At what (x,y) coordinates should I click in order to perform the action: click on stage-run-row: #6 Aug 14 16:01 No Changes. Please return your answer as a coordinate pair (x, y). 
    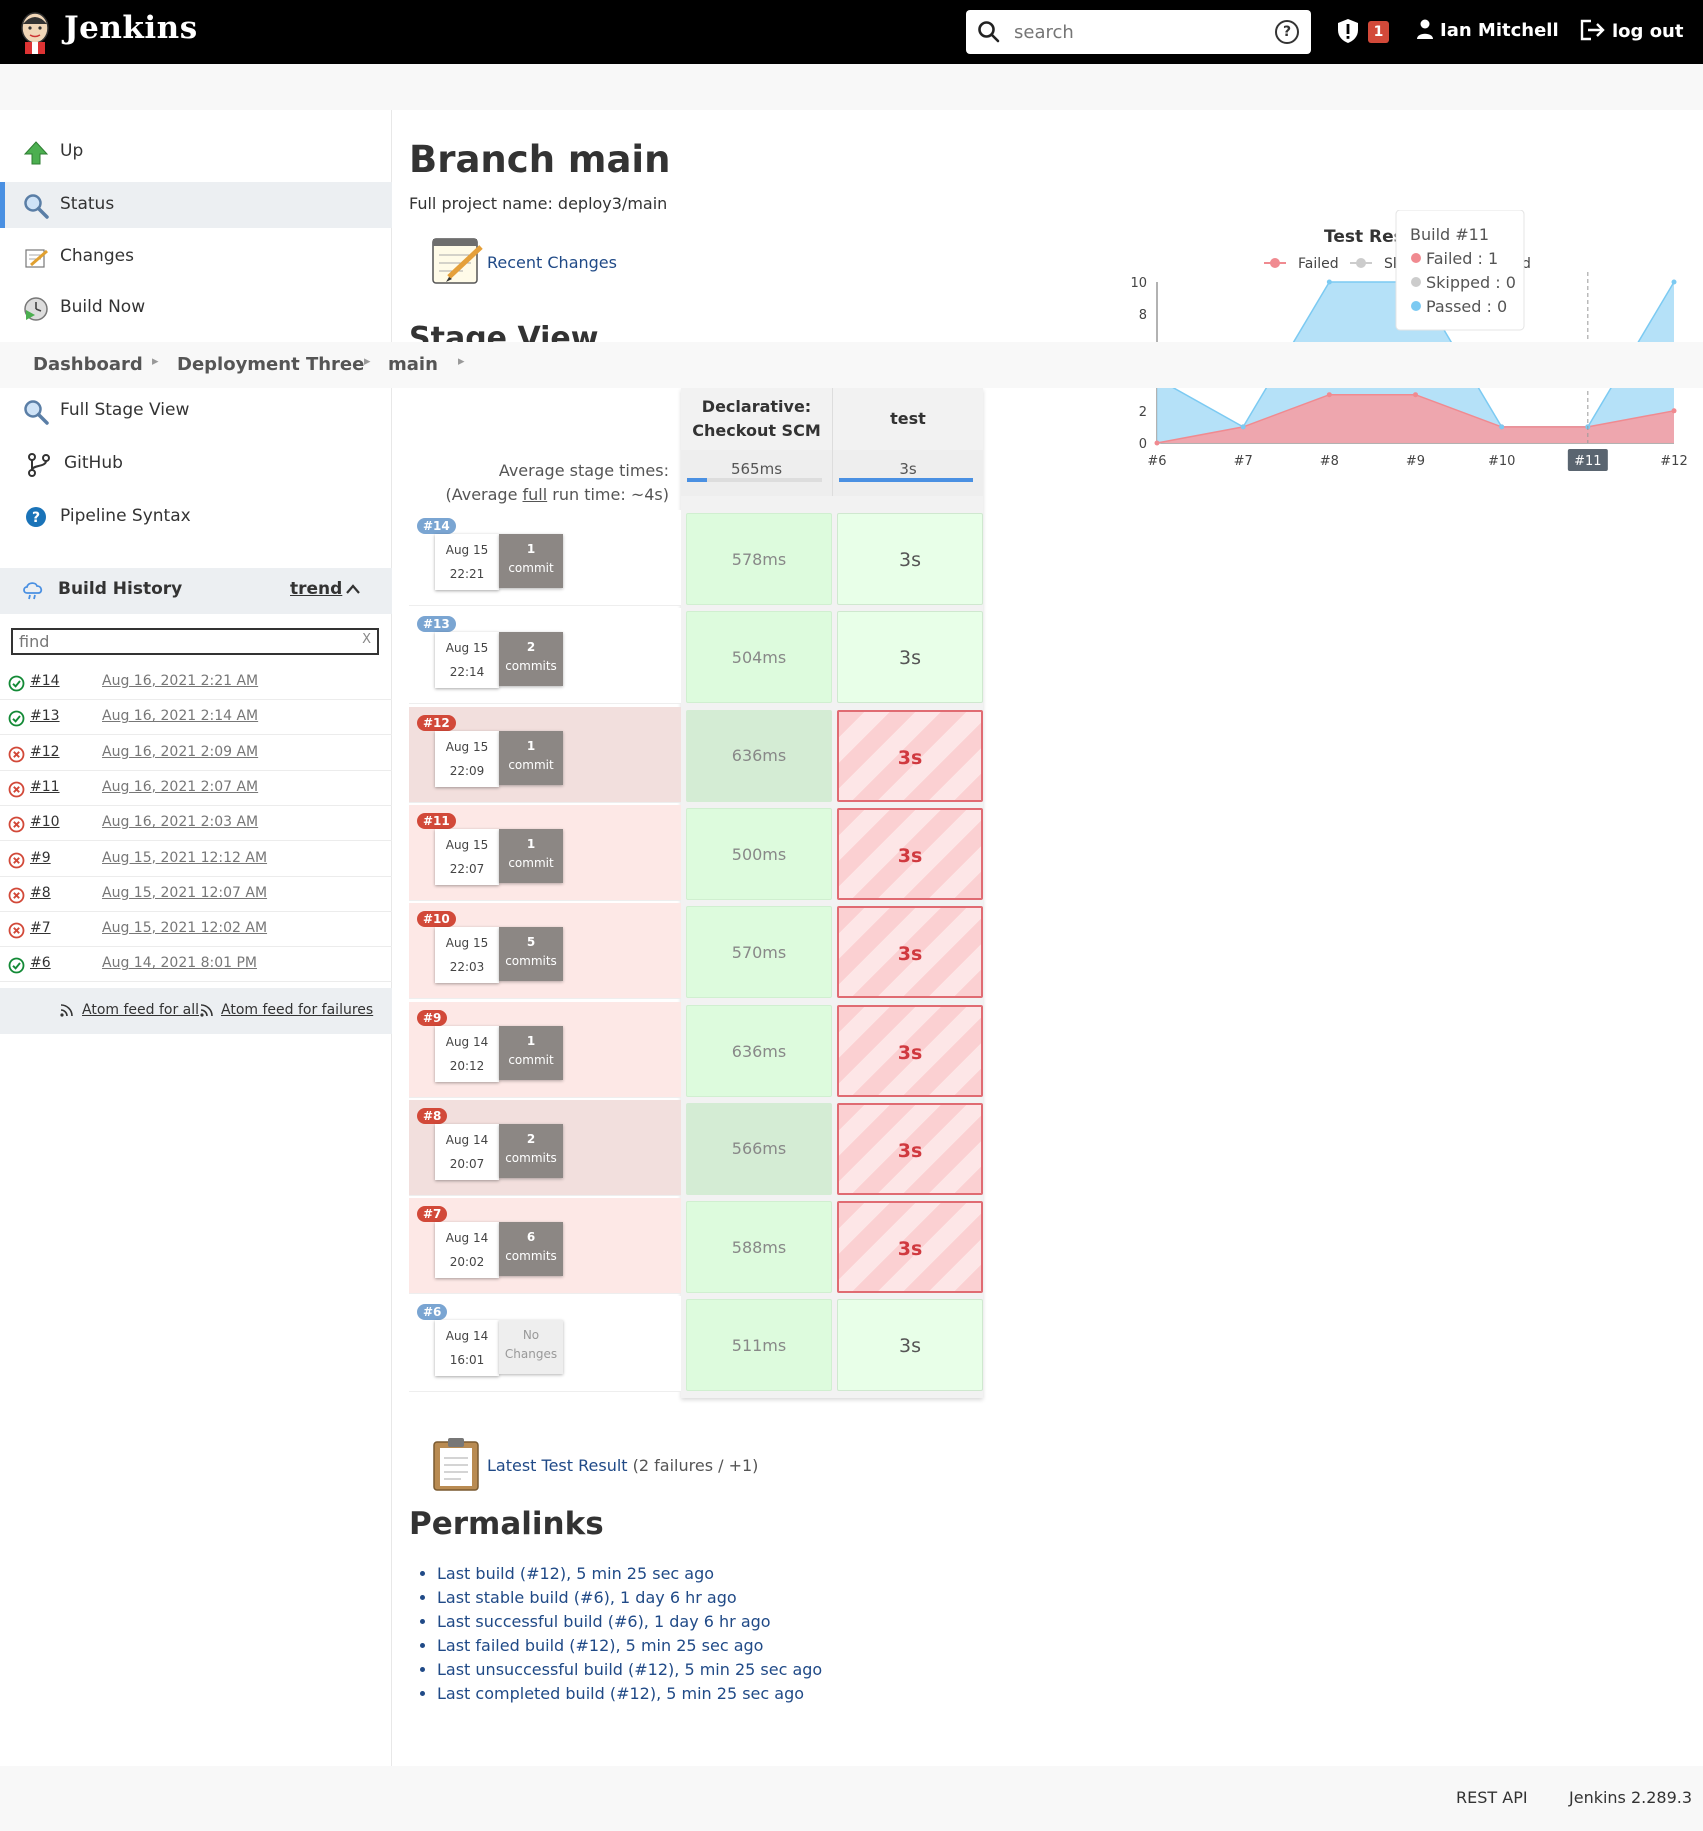
    Looking at the image, I should click on (545, 1344).